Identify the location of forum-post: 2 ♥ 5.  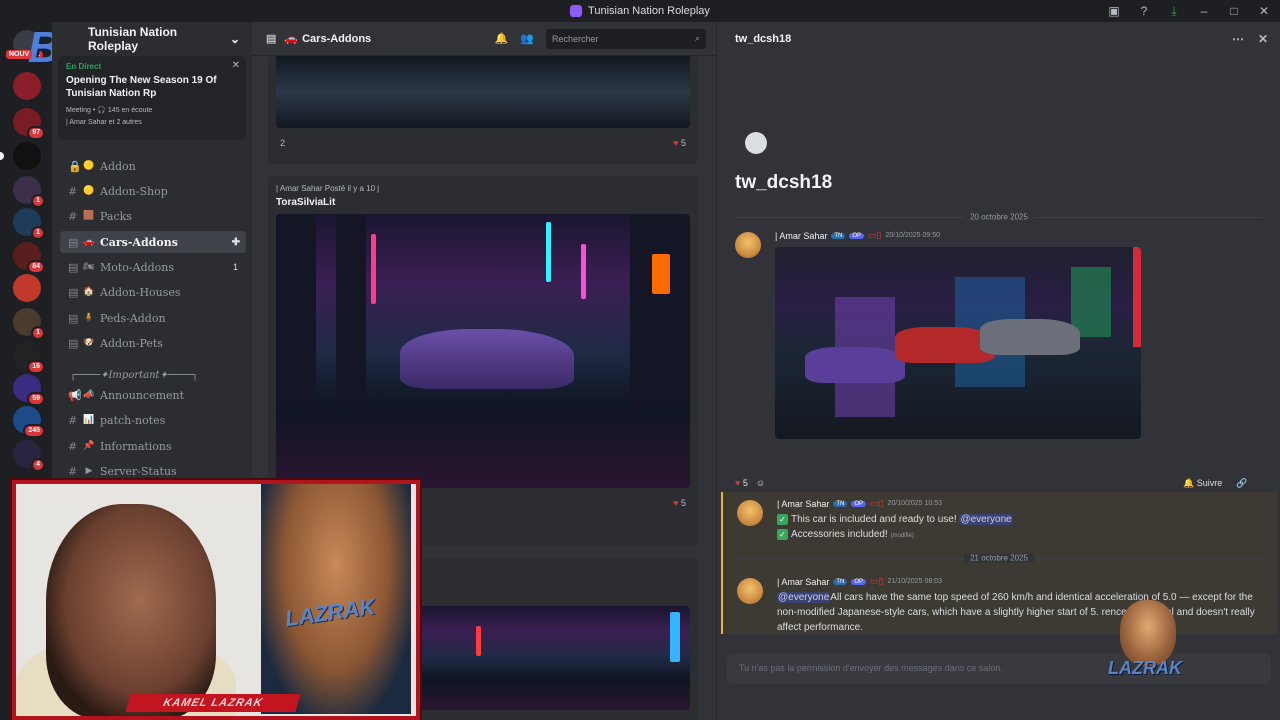
(483, 110).